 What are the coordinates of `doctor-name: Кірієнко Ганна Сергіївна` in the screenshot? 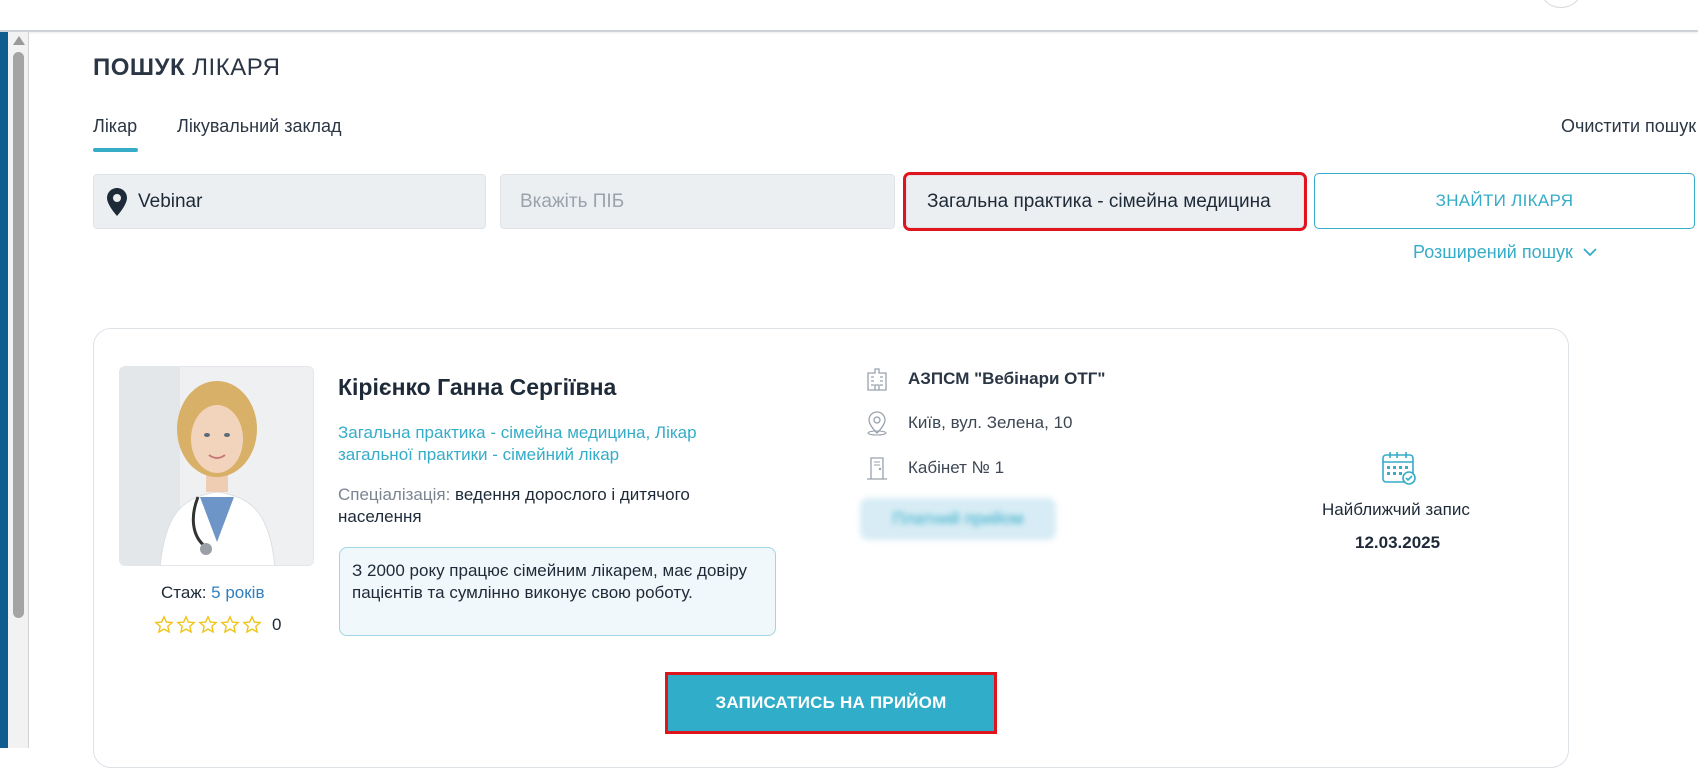 It's located at (477, 387).